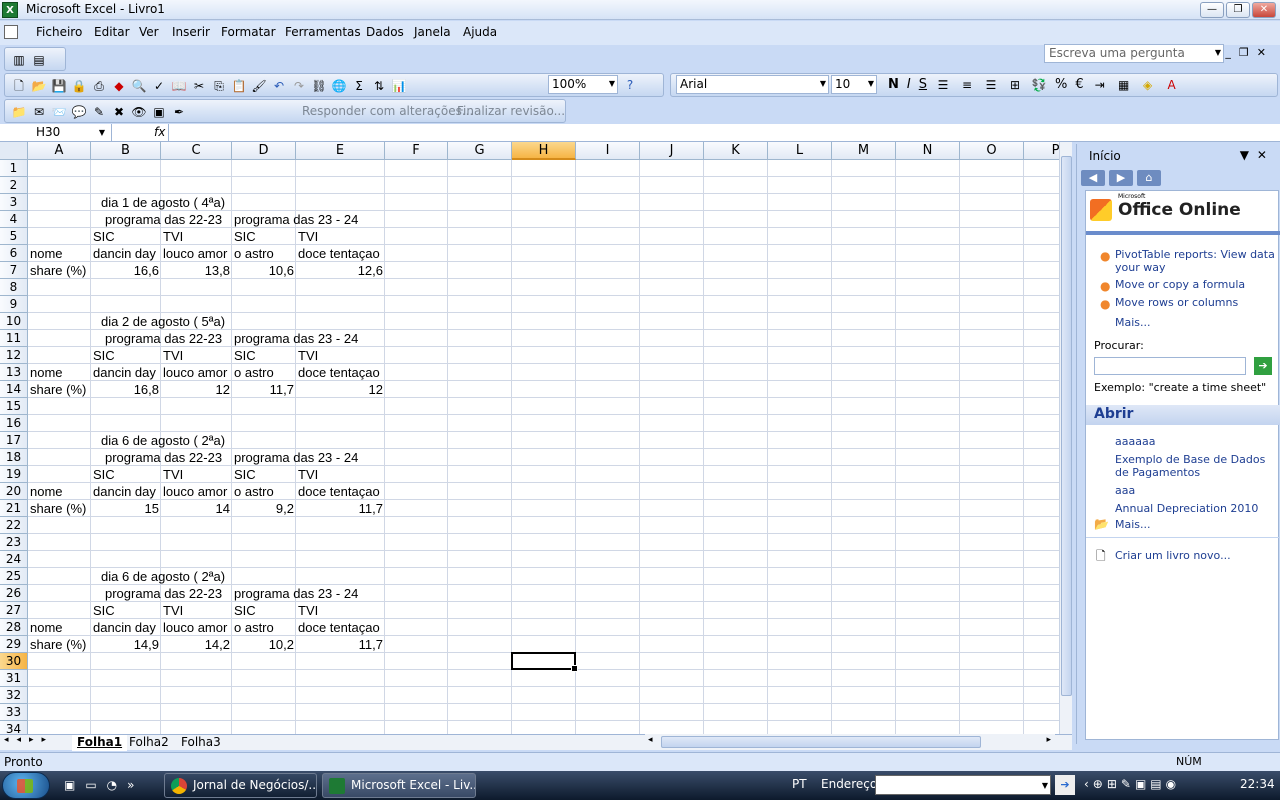 This screenshot has height=800, width=1280. I want to click on cell-e20: doce tentaçao, so click(339, 491).